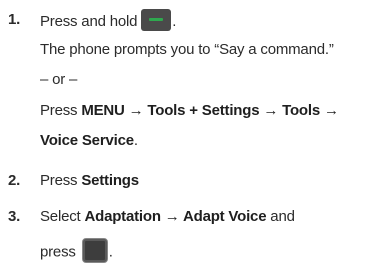 This screenshot has width=379, height=266. I want to click on step-1-path-voice-service: Voice Service, so click(87, 140).